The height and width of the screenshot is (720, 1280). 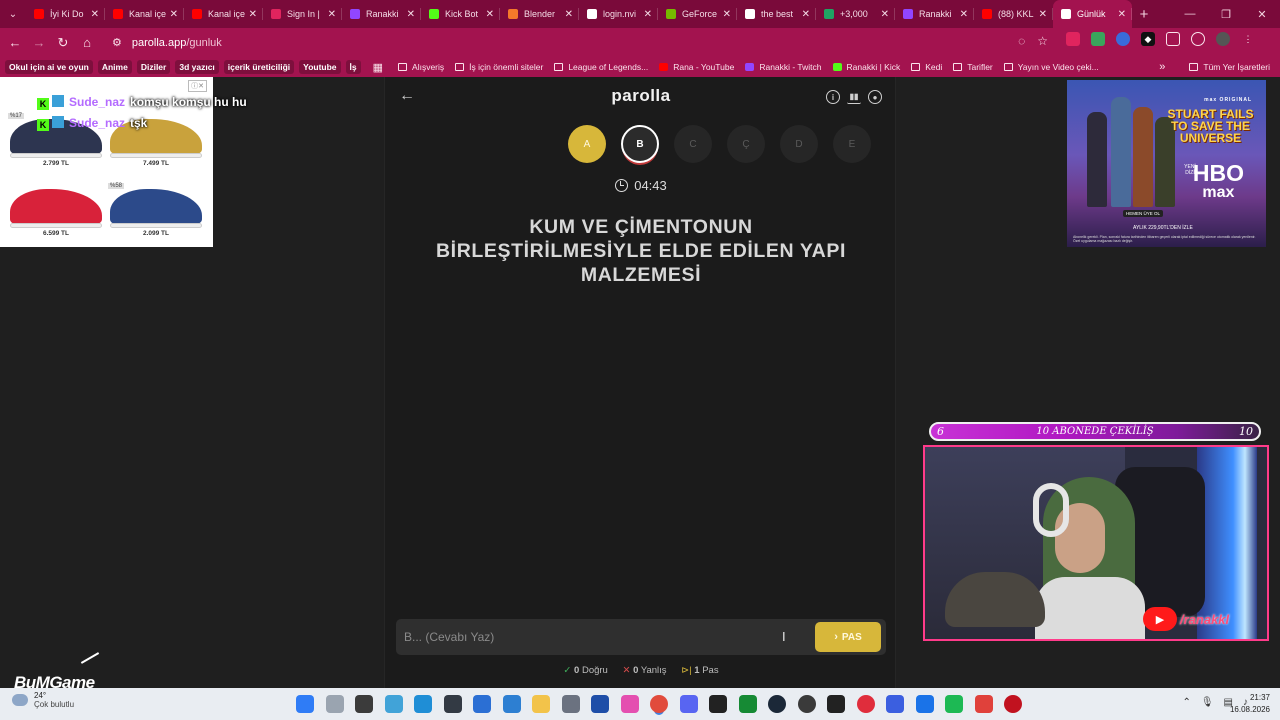 What do you see at coordinates (364, 704) in the screenshot?
I see `task-view-icon` at bounding box center [364, 704].